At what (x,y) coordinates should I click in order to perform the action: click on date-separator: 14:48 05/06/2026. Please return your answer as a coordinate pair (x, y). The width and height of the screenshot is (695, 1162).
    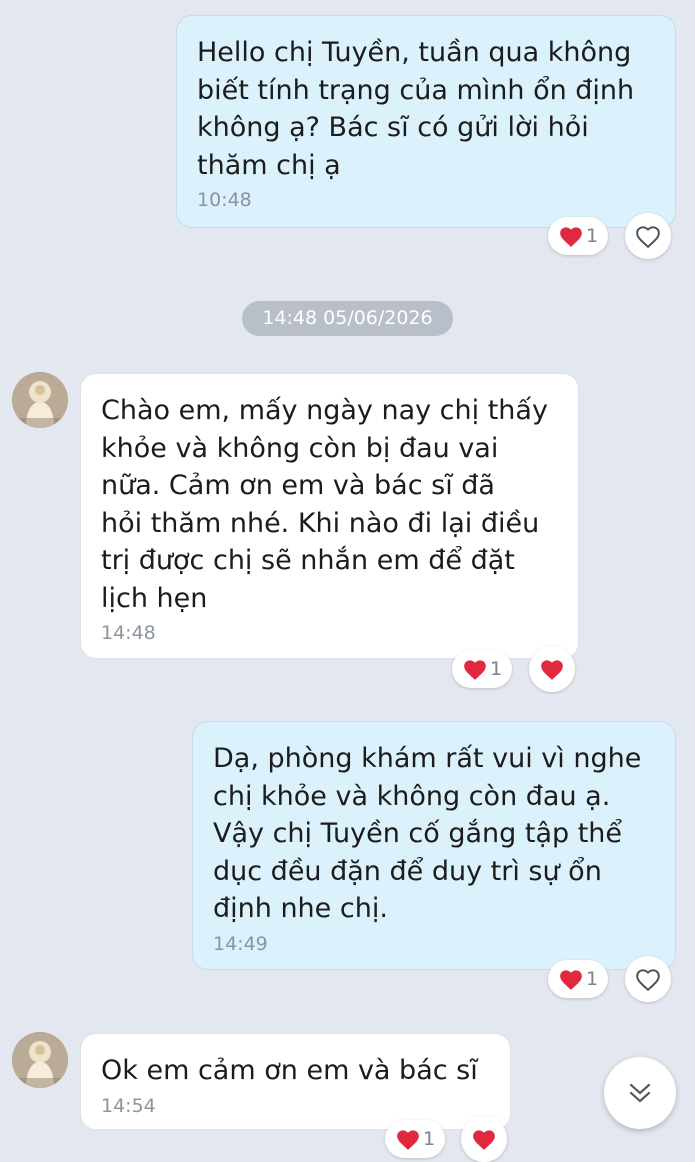
    Looking at the image, I should click on (347, 318).